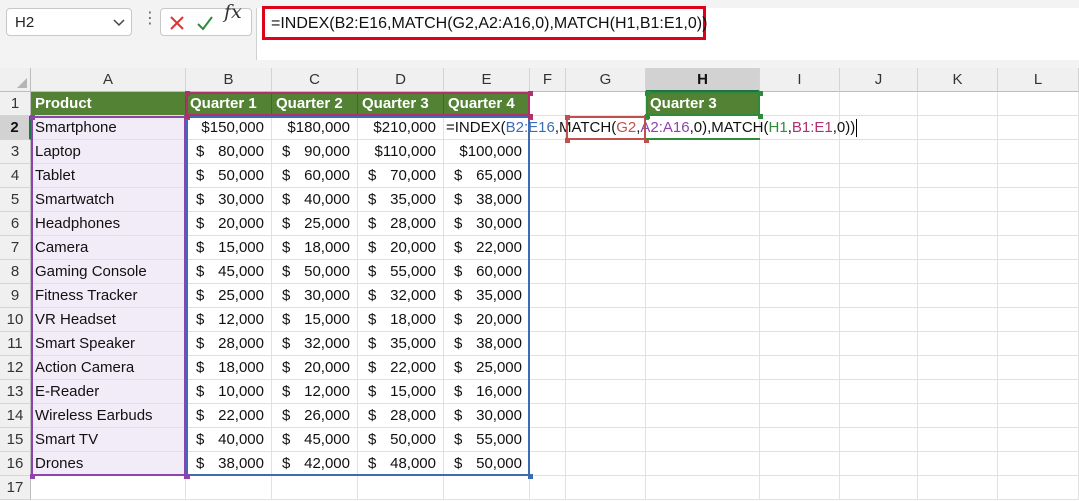 This screenshot has height=501, width=1079. Describe the element at coordinates (15, 416) in the screenshot. I see `row-header-14: 14` at that location.